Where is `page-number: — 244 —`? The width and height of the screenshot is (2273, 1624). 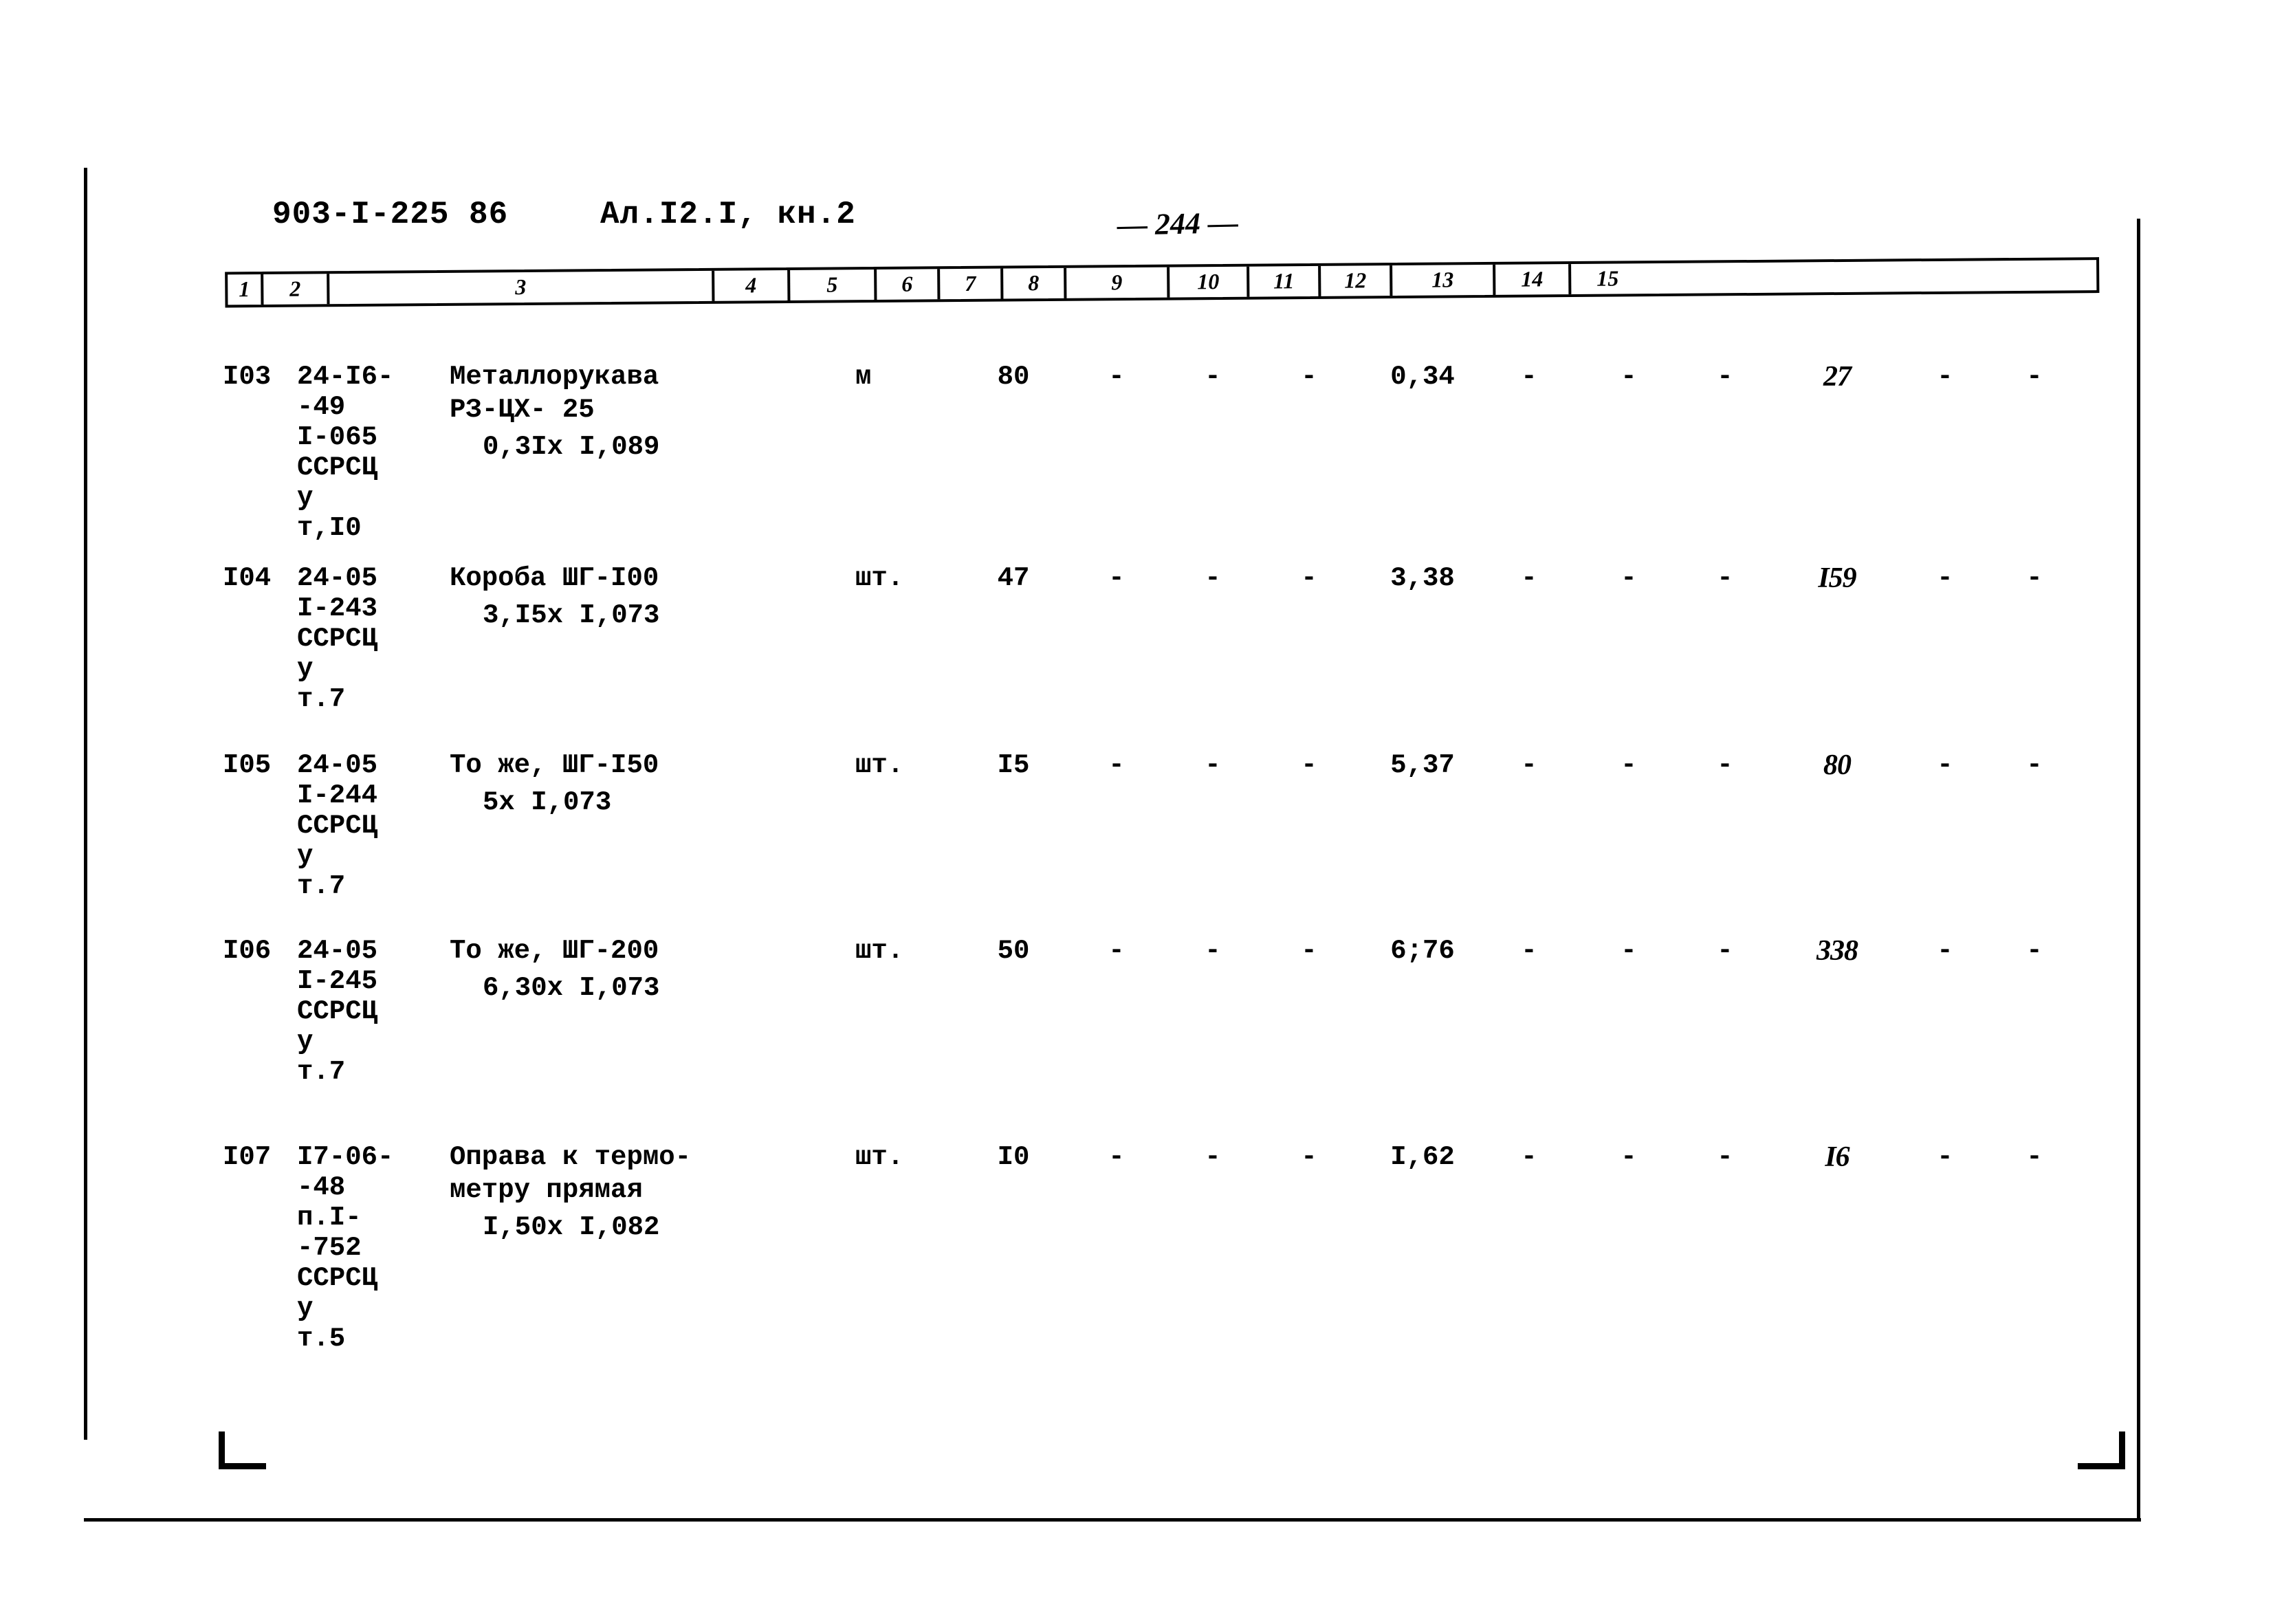
page-number: — 244 — is located at coordinates (1178, 224).